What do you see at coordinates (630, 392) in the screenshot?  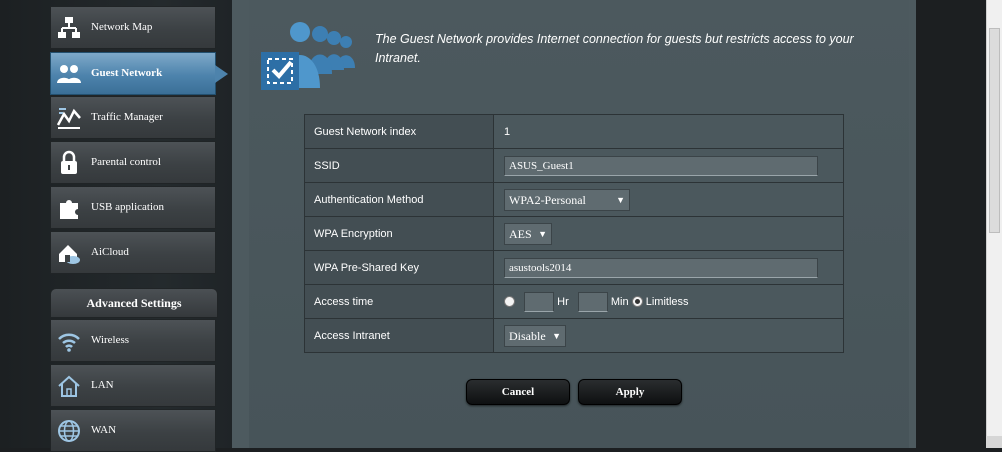 I see `apply-button: Apply` at bounding box center [630, 392].